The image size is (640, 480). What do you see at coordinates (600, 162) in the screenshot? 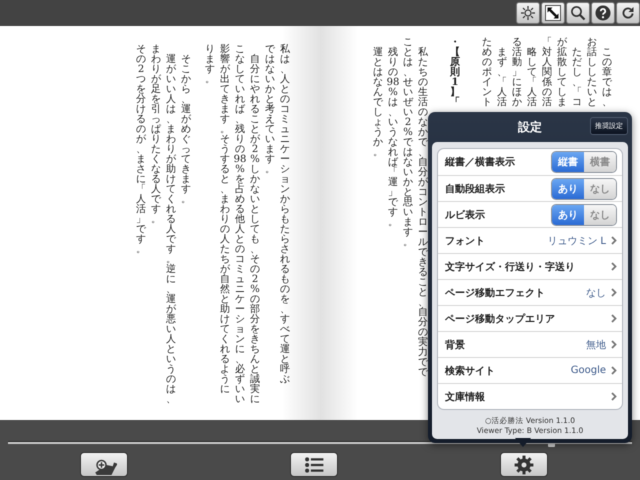
I see `segment-option: 横書` at bounding box center [600, 162].